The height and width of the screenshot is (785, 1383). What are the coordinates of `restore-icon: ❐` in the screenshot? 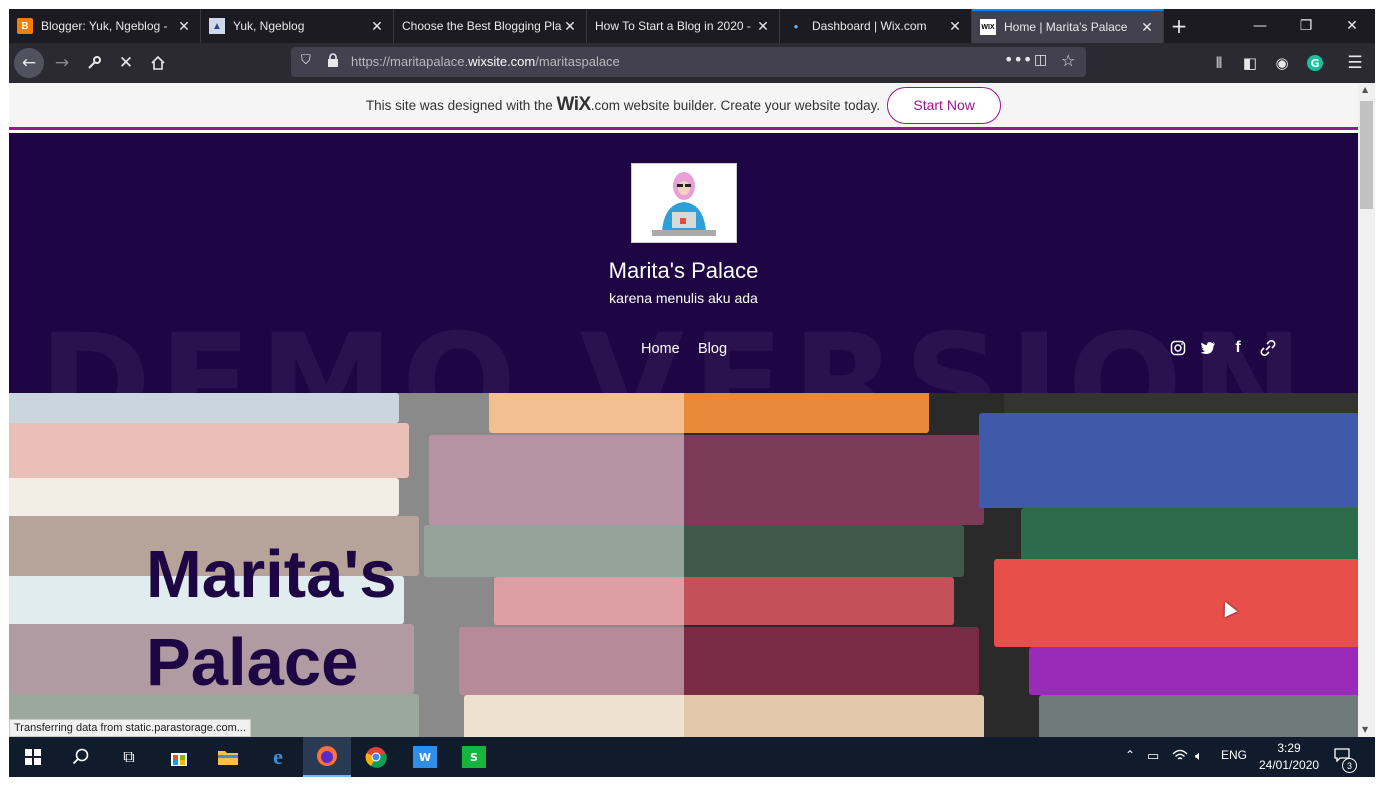 It's located at (1306, 26).